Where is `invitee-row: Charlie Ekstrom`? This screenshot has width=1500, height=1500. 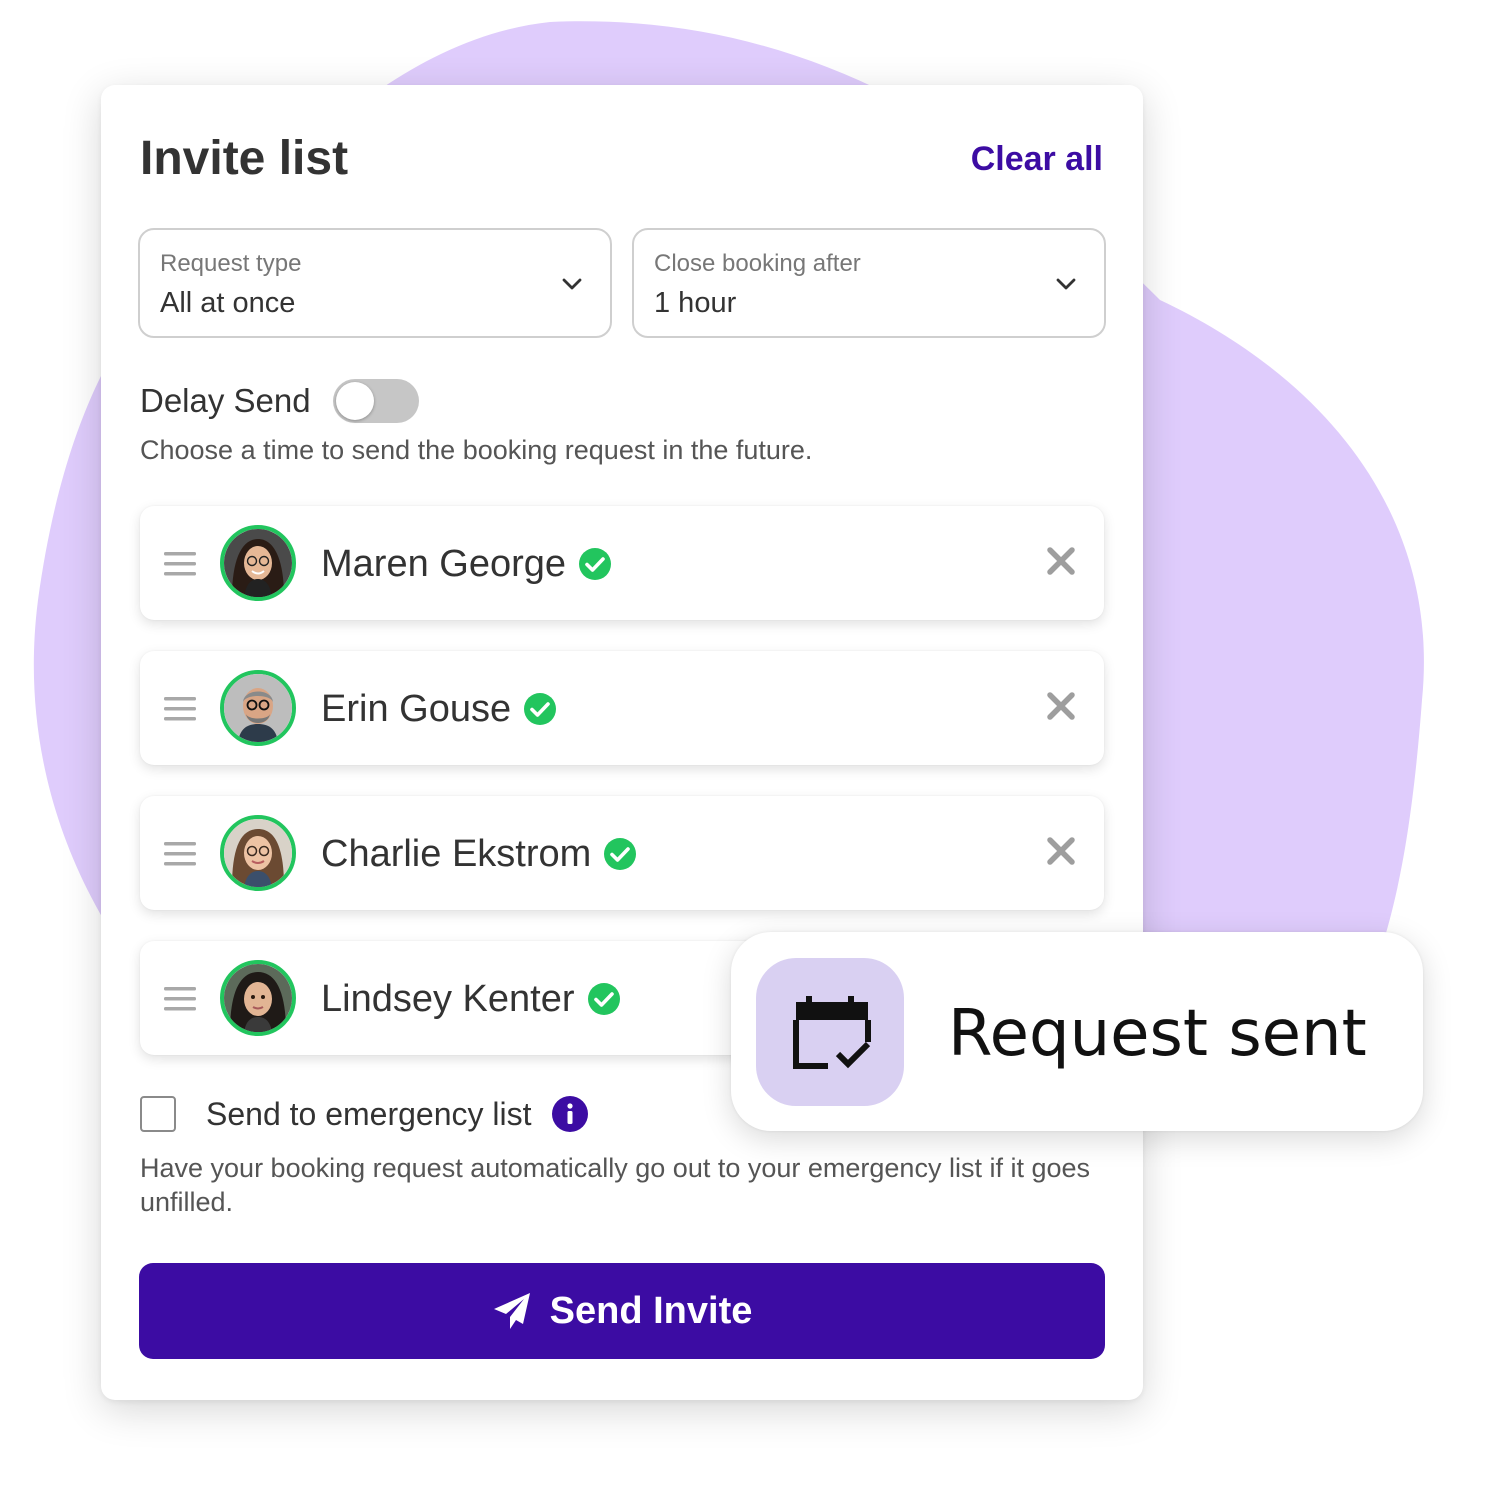
invitee-row: Charlie Ekstrom is located at coordinates (622, 853).